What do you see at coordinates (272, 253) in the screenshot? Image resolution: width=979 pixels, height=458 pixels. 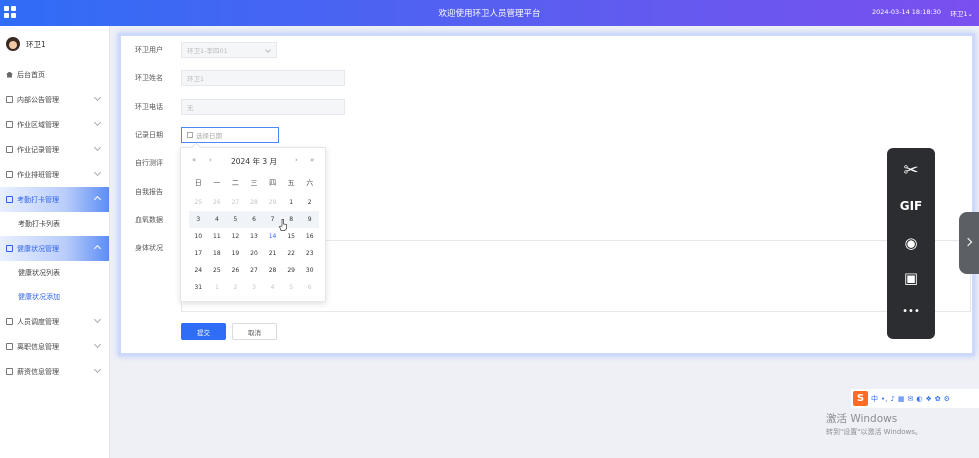 I see `day-cell: 21` at bounding box center [272, 253].